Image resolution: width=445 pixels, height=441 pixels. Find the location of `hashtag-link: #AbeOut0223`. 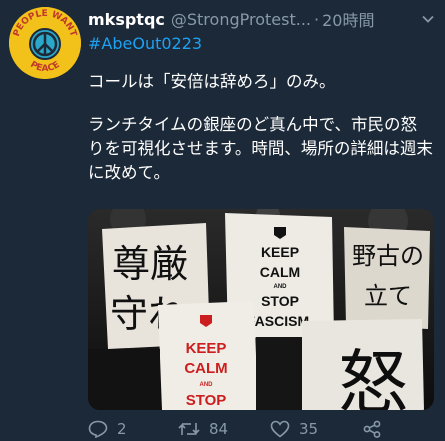

hashtag-link: #AbeOut0223 is located at coordinates (145, 43).